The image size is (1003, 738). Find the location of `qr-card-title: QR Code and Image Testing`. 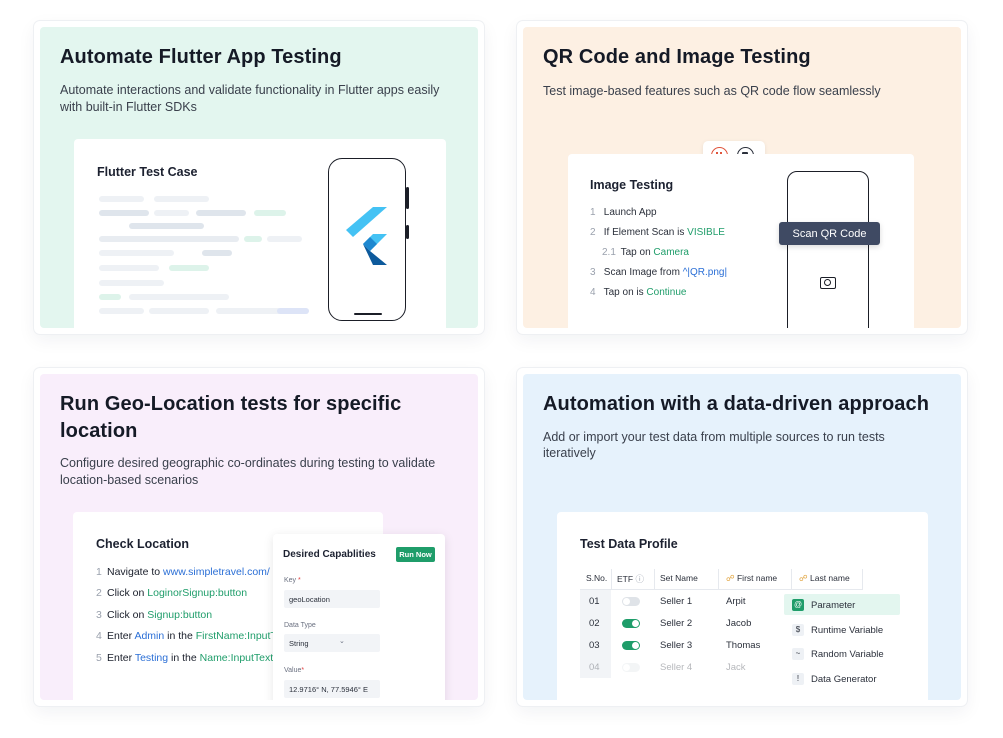

qr-card-title: QR Code and Image Testing is located at coordinates (677, 57).